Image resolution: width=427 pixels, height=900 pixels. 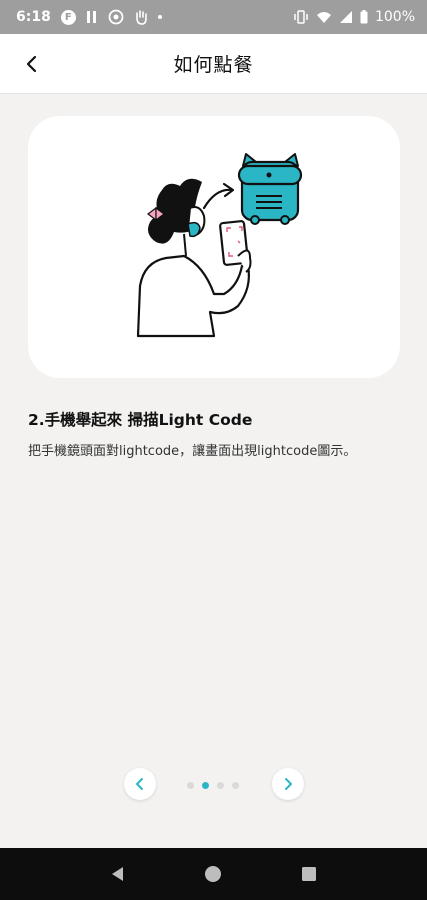 I want to click on system-recents-button, so click(x=309, y=874).